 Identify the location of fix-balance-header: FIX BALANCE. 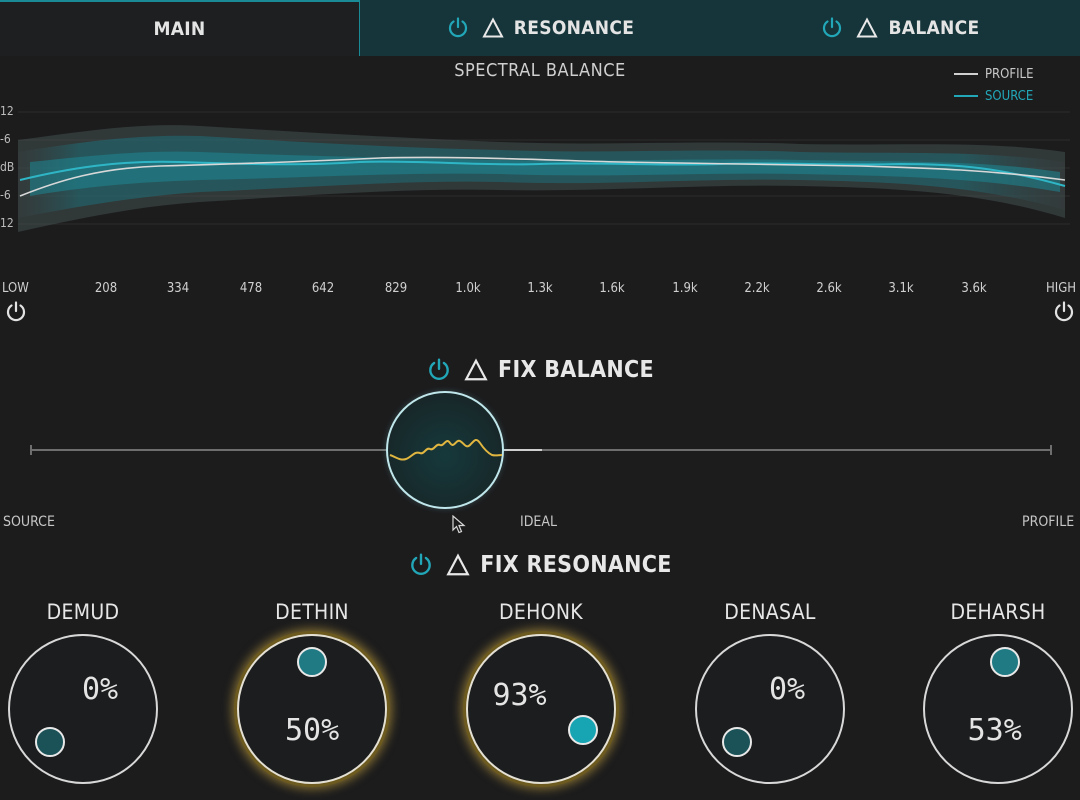
(540, 370).